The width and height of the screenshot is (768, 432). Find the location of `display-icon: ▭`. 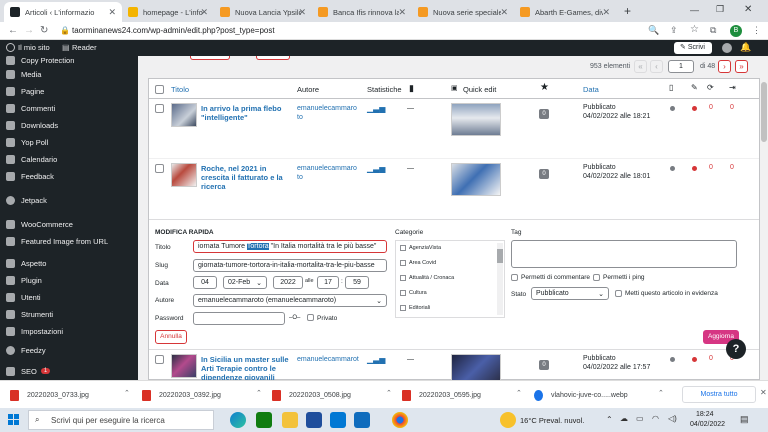

display-icon: ▭ is located at coordinates (640, 418).